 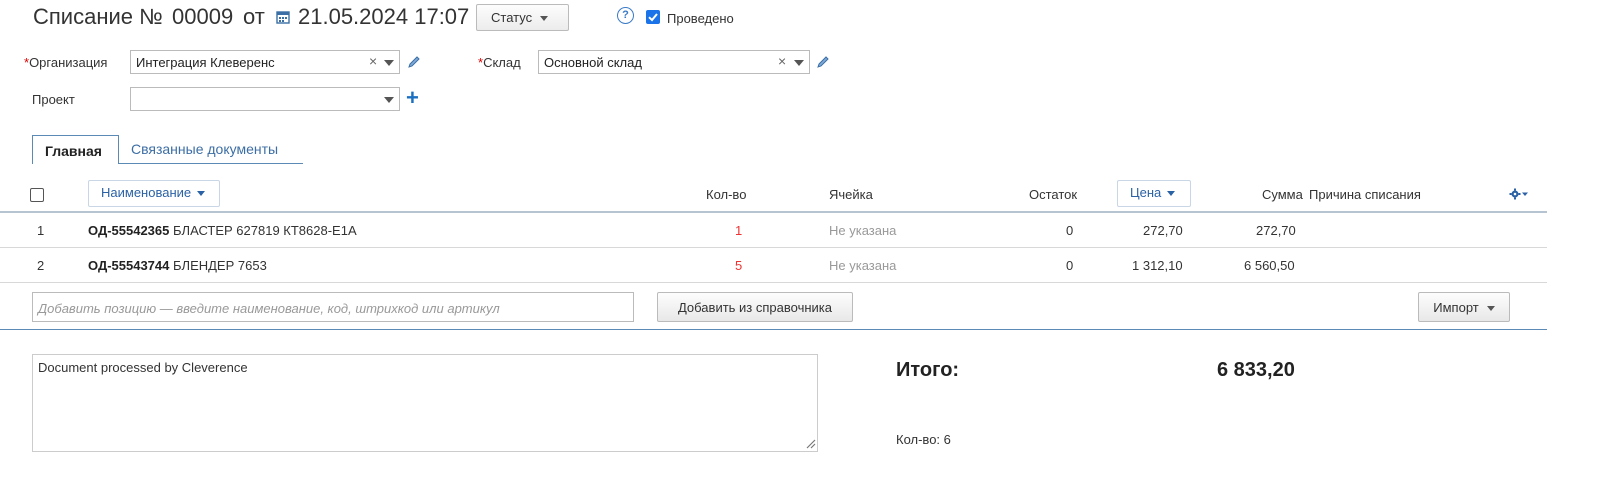 What do you see at coordinates (726, 194) in the screenshot?
I see `column-header-qty: Кол-во` at bounding box center [726, 194].